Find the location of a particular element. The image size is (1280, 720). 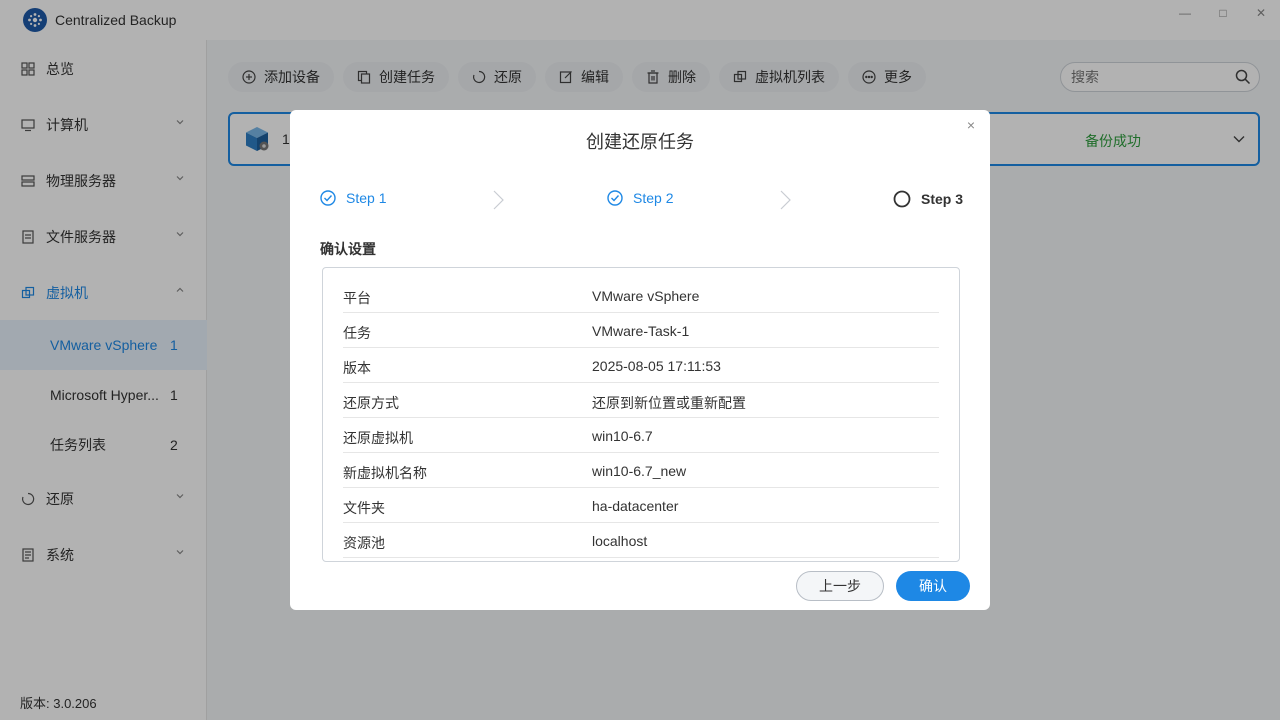

table-row: 还原虚拟机 win10-6.7 is located at coordinates (641, 435).